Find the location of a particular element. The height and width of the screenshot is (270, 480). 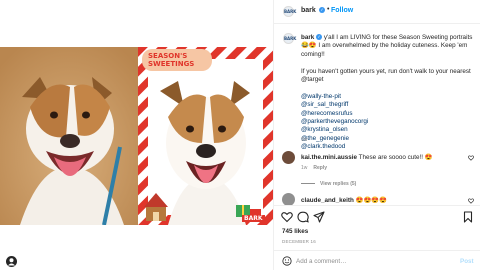

comment-1-text: These are soooo cute!! 😍 is located at coordinates (395, 157).